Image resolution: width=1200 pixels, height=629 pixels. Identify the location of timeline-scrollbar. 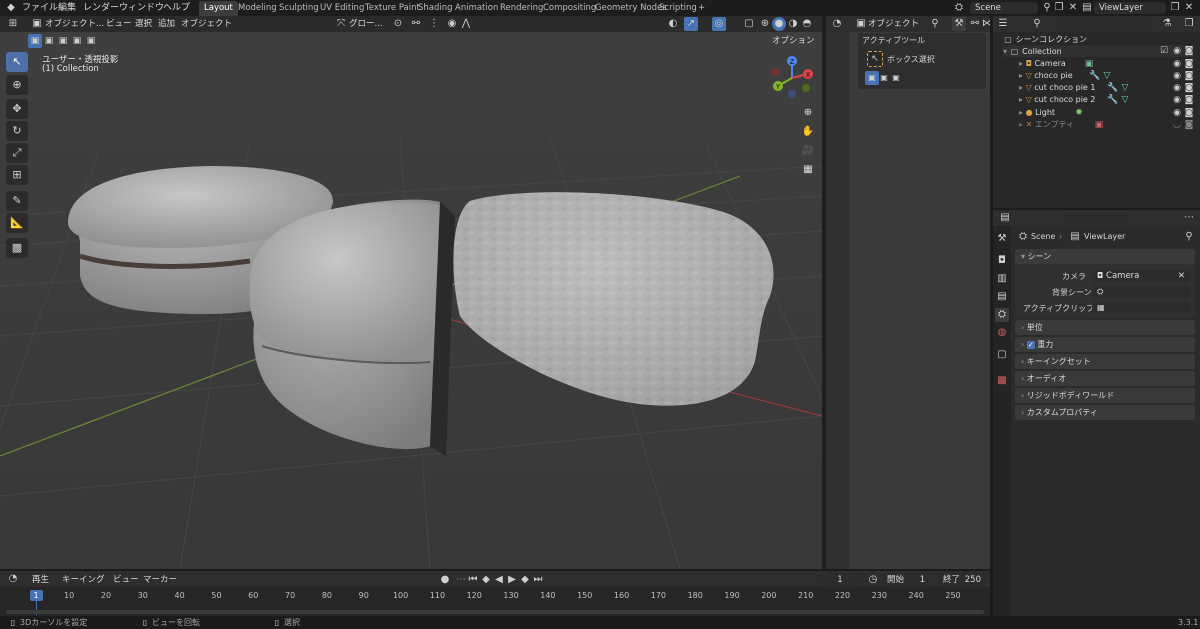
(495, 612).